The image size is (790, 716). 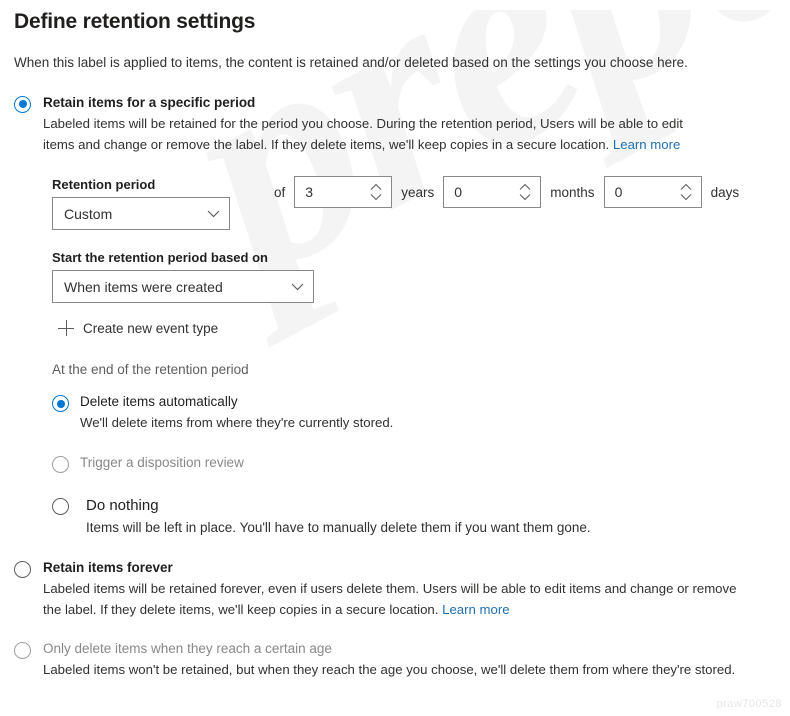 I want to click on end-option-trigger-disposition-review-label: Trigger a disposition review, so click(x=162, y=463).